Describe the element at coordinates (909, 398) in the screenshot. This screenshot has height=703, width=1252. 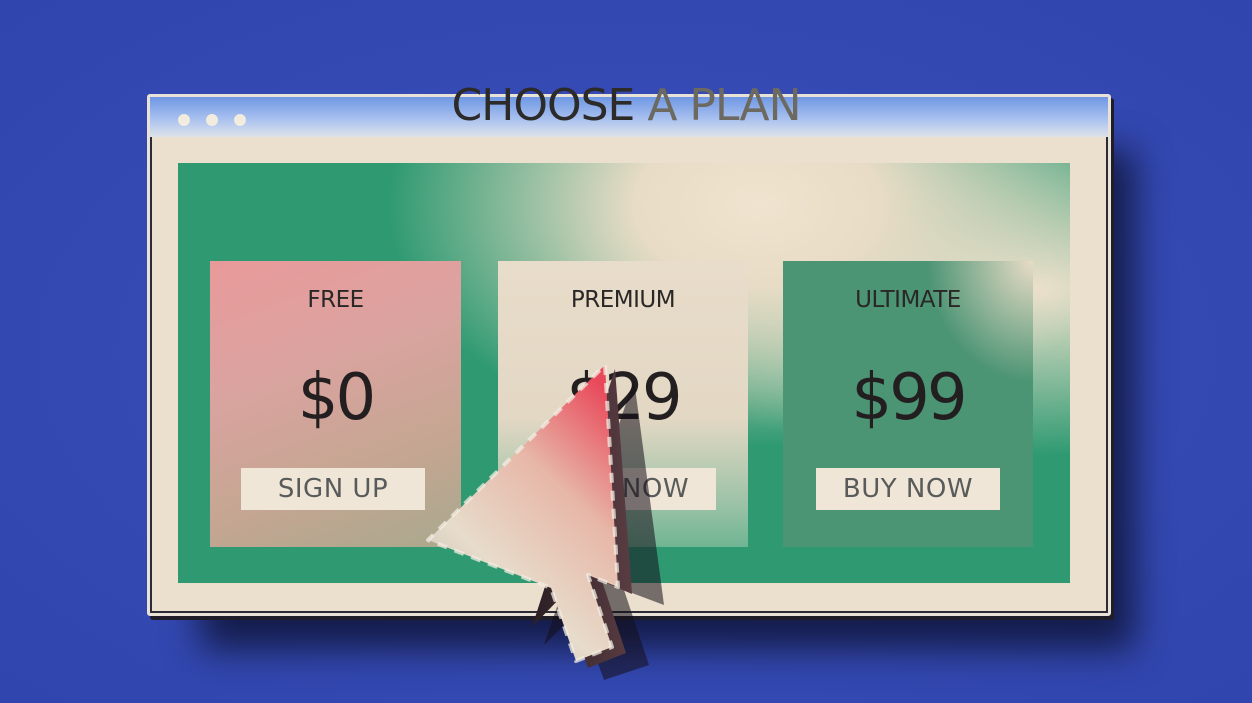
I see `plan-price: $99` at that location.